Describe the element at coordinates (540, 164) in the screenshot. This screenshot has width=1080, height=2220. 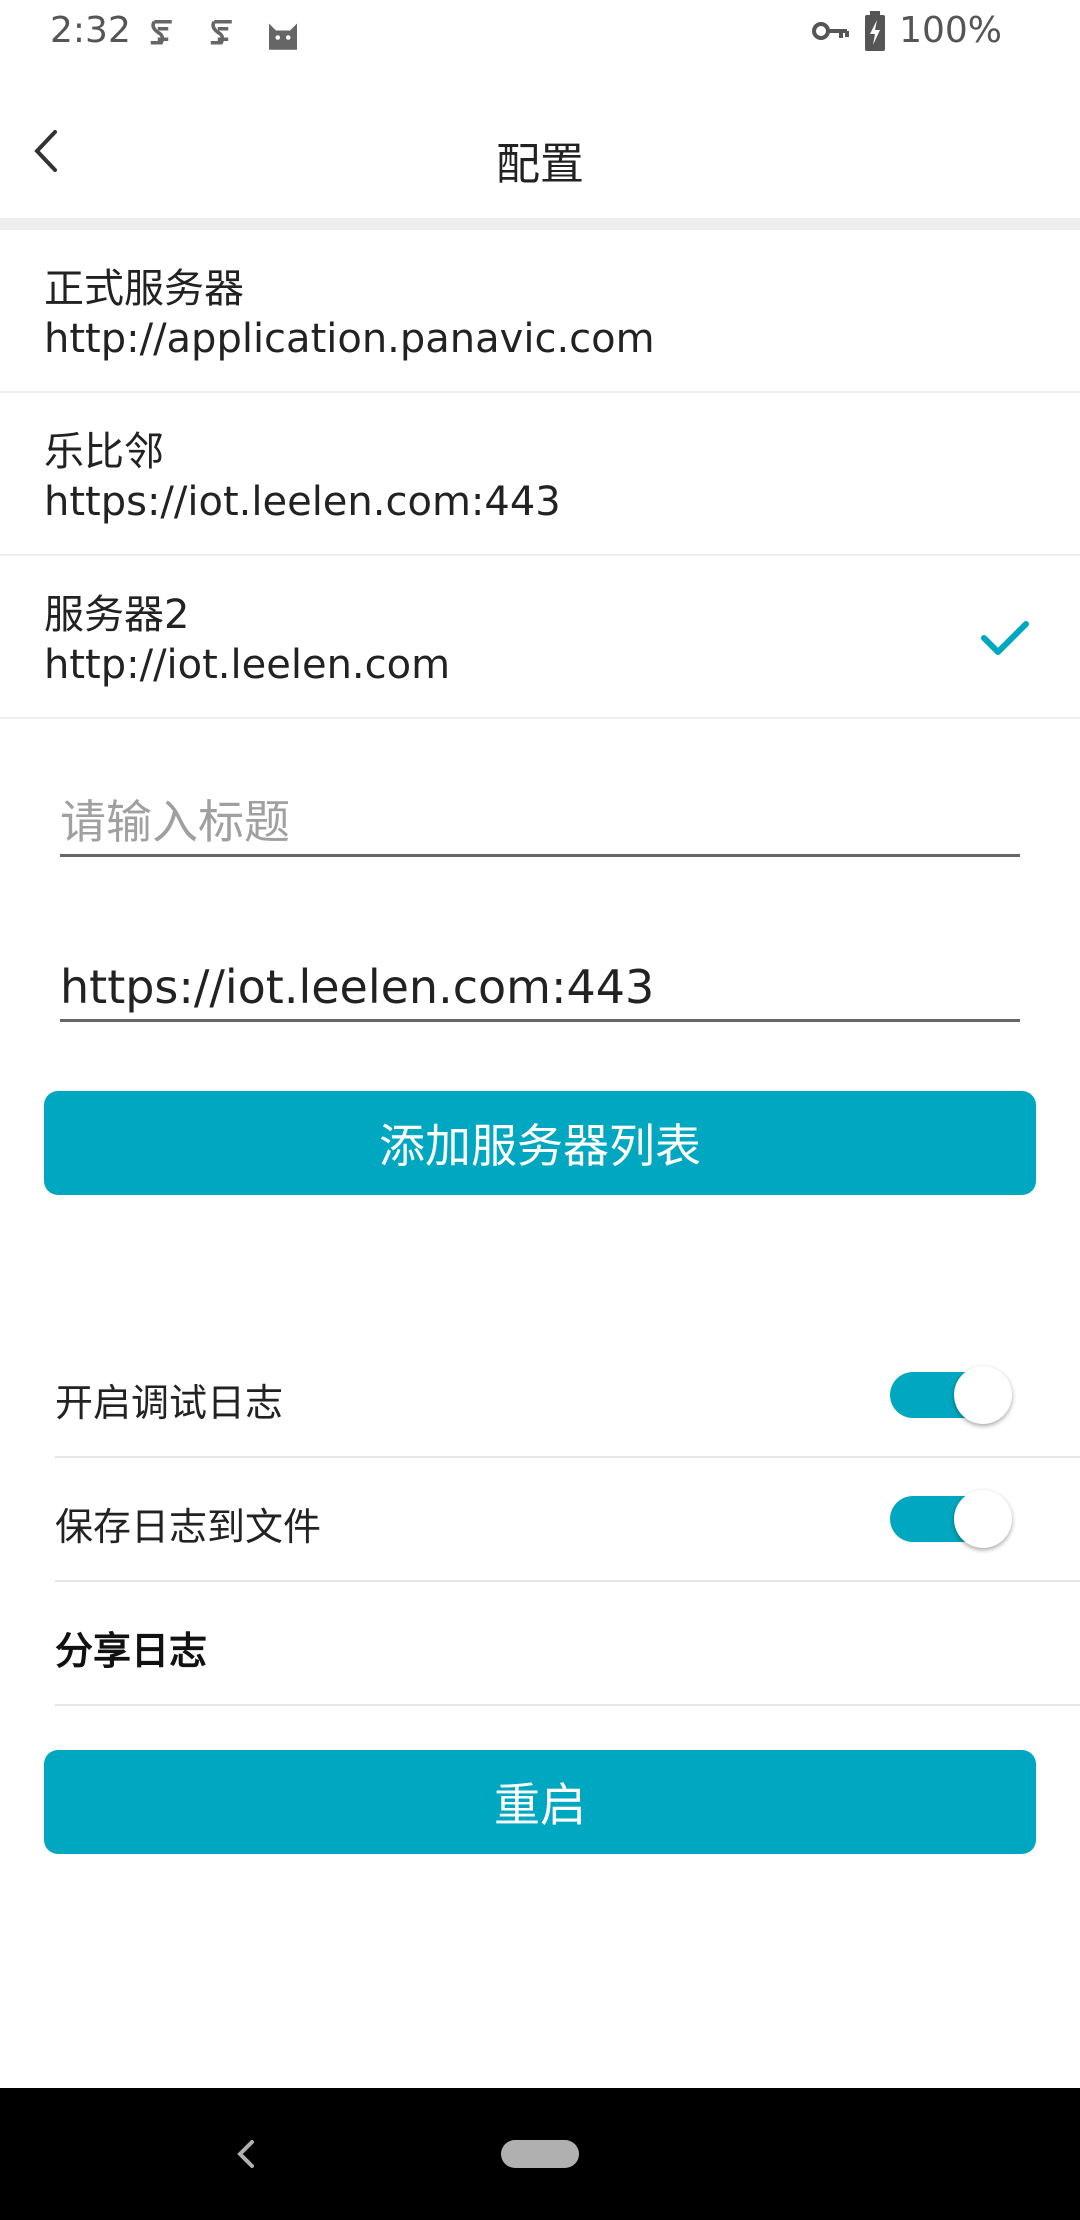
I see `page-title: 配置` at that location.